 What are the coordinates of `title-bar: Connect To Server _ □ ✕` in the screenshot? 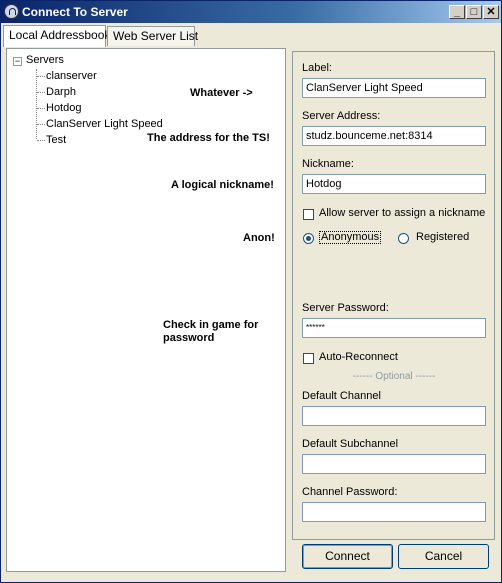 It's located at (251, 12).